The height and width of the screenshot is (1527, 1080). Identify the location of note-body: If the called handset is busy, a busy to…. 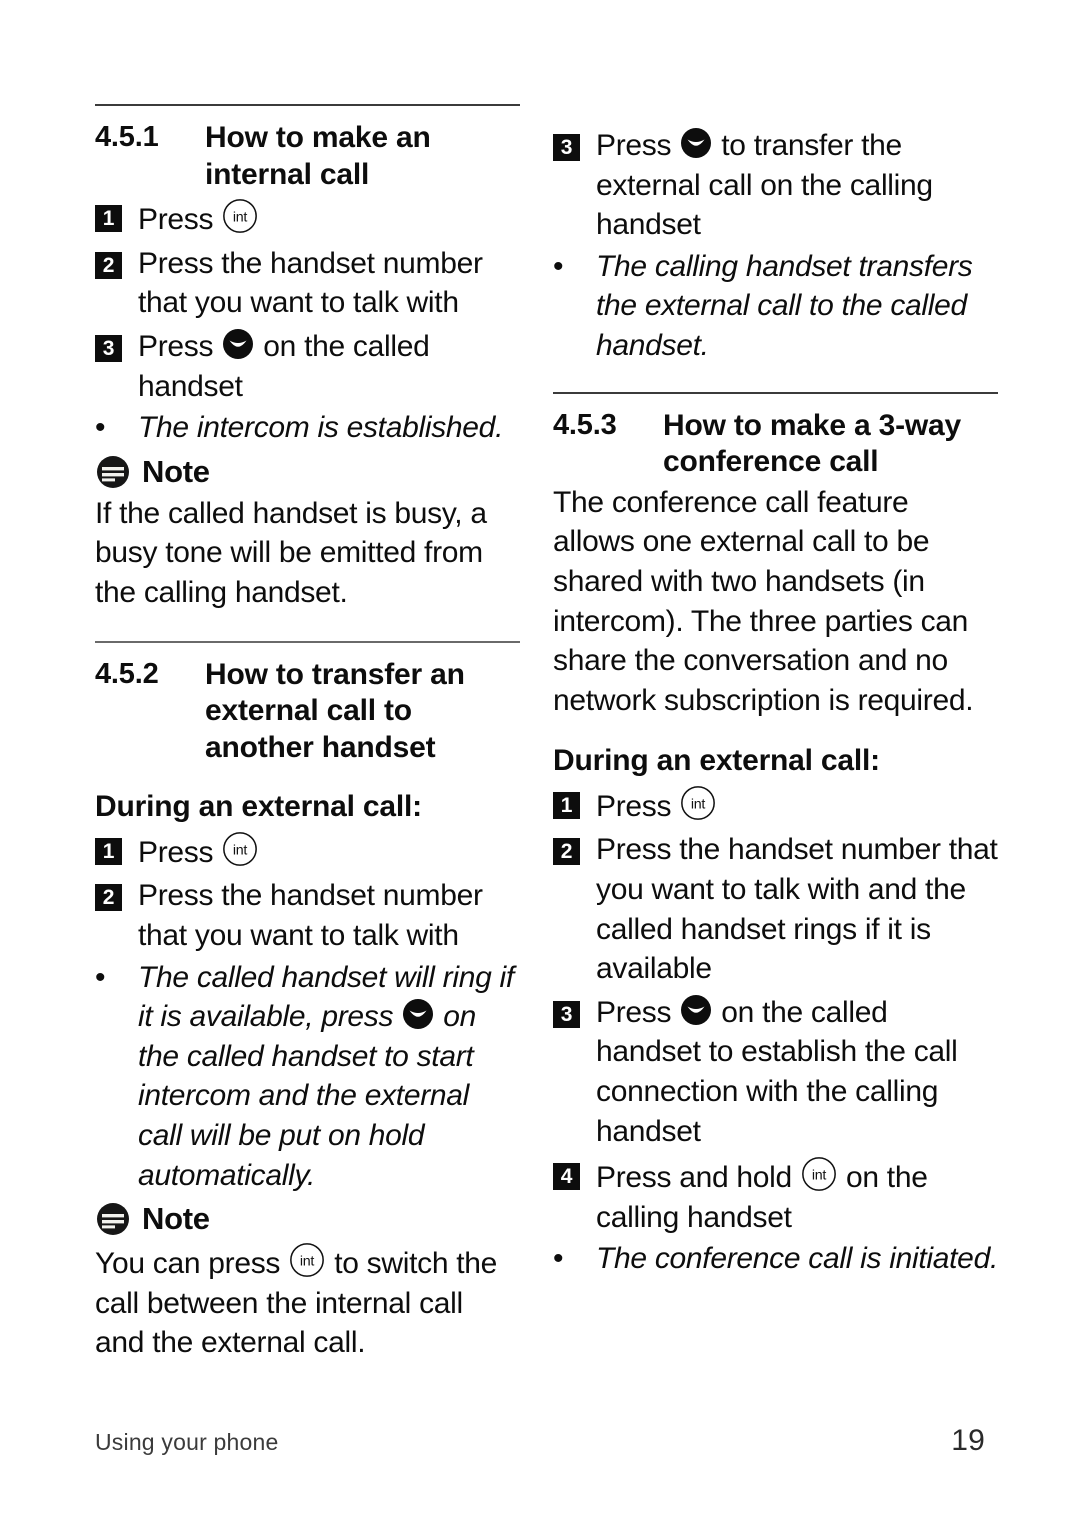
(291, 552).